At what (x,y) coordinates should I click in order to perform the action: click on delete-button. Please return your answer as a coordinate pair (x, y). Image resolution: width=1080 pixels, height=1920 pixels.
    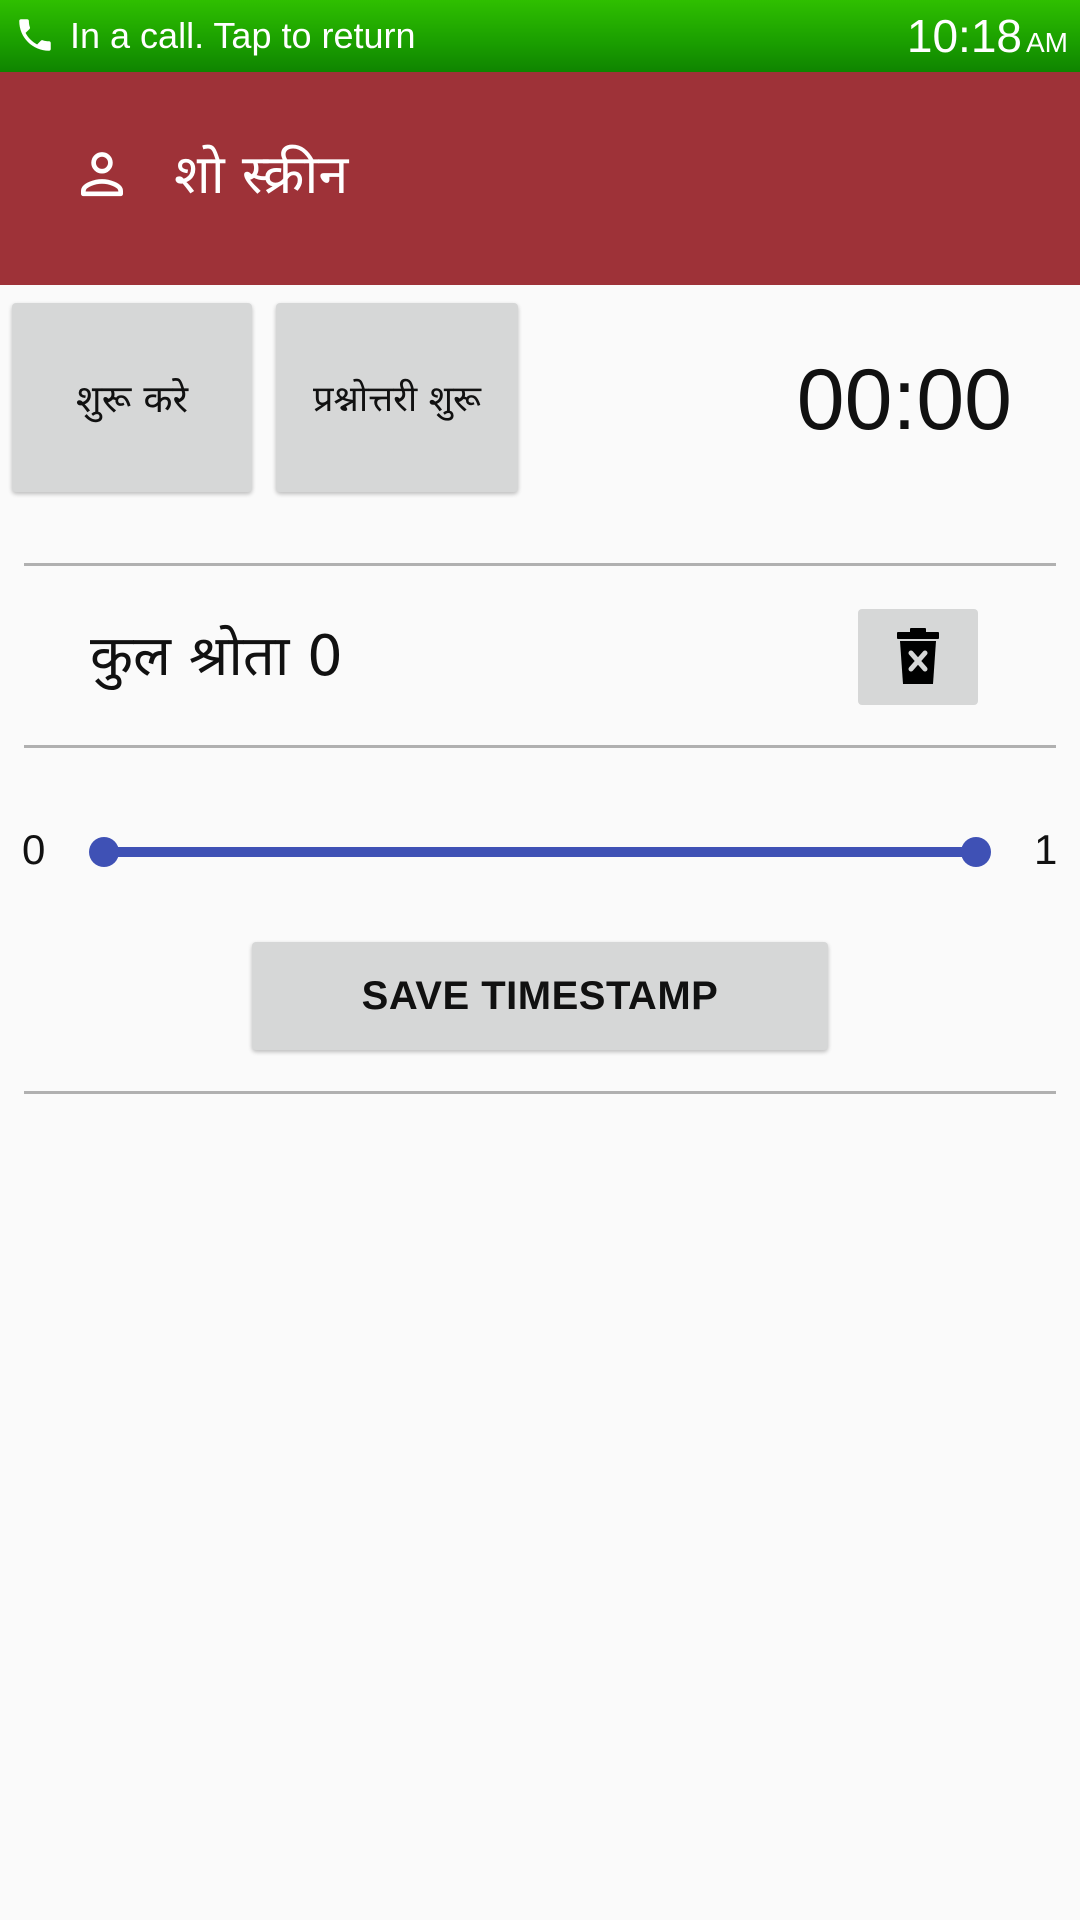
    Looking at the image, I should click on (918, 657).